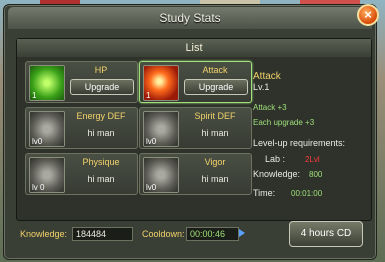 The image size is (385, 262). Describe the element at coordinates (261, 87) in the screenshot. I see `detail-level: Lv.1` at that location.